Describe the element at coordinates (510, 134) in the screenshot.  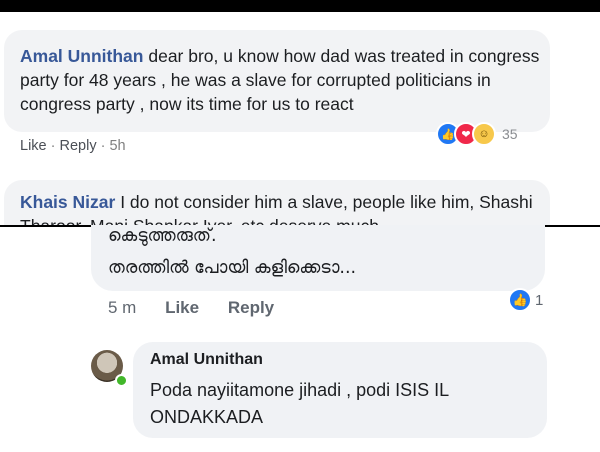
I see `reaction-count: 35` at that location.